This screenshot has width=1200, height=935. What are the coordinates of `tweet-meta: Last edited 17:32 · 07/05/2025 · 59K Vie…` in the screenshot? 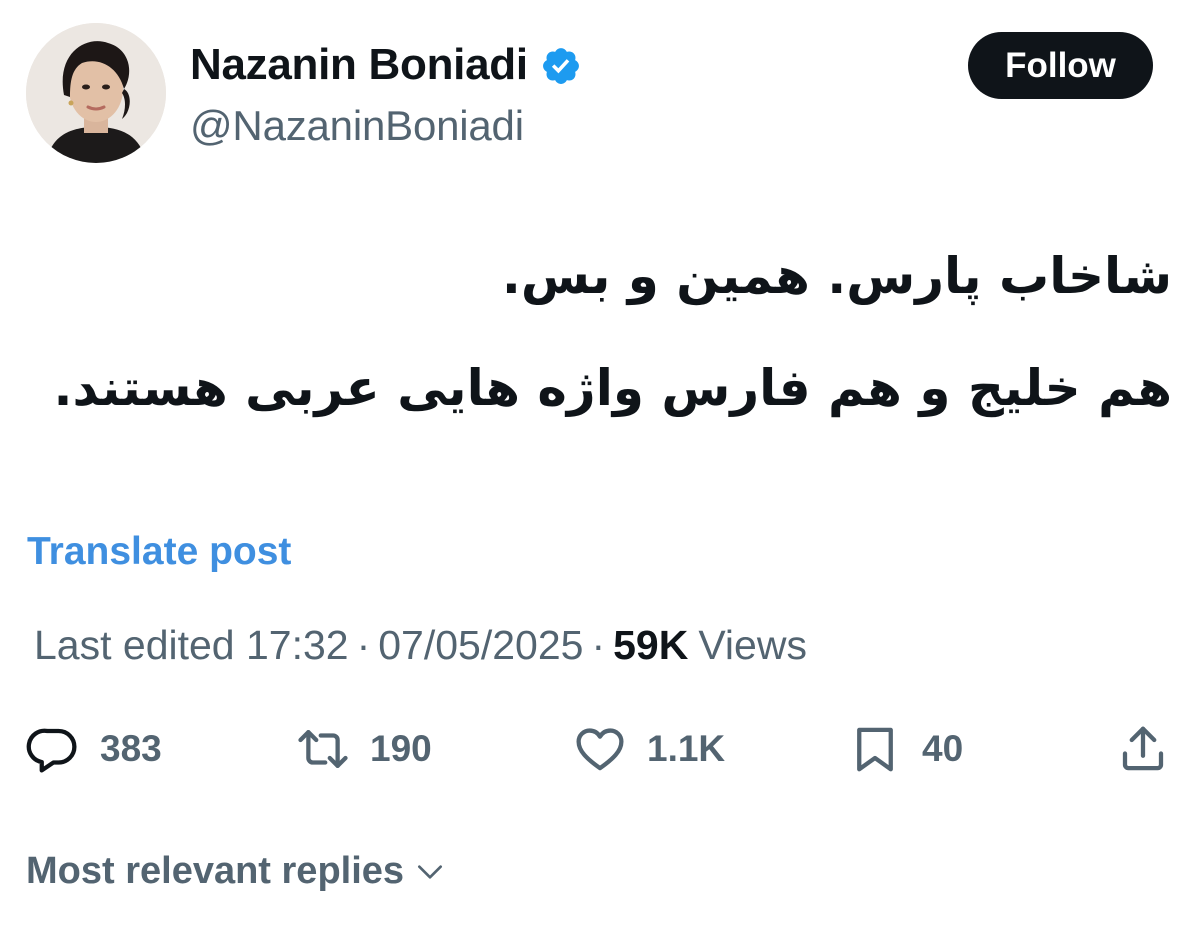 It's located at (420, 645).